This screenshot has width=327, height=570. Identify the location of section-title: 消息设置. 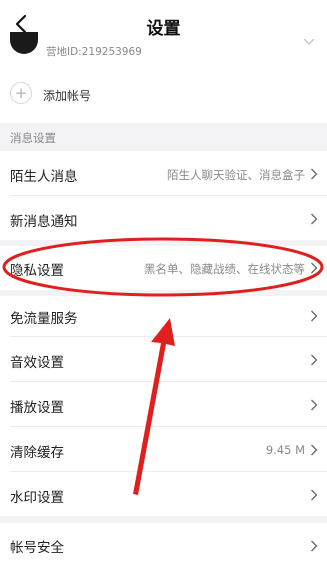
(33, 138).